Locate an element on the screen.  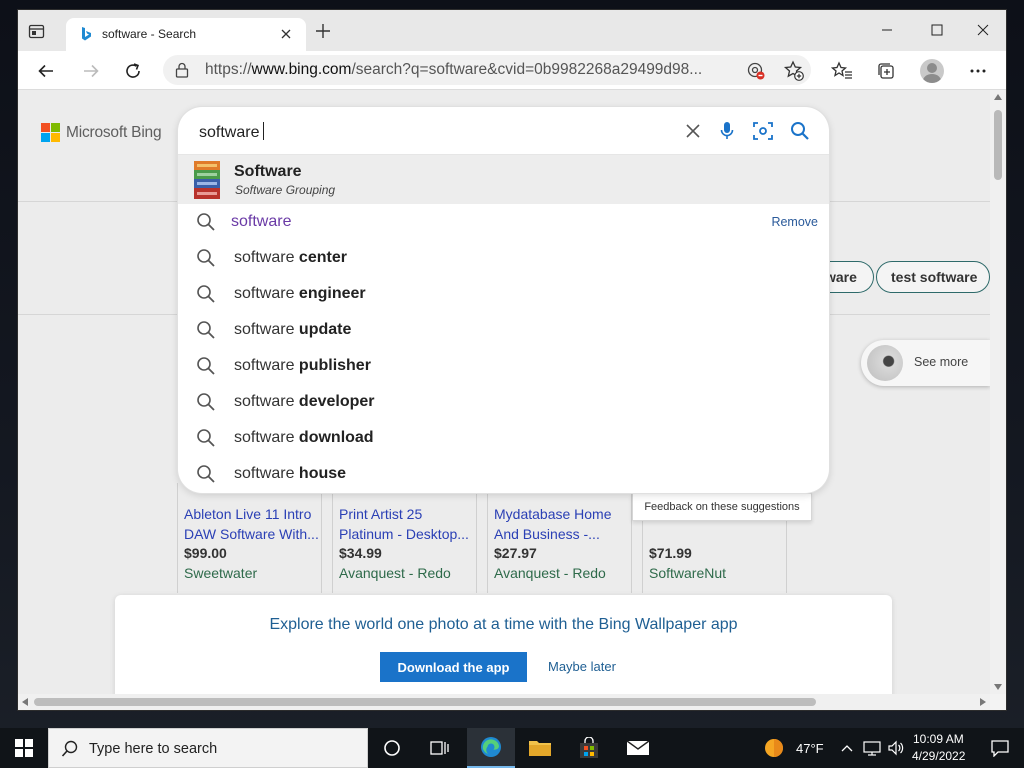
refresh-icon is located at coordinates (133, 71).